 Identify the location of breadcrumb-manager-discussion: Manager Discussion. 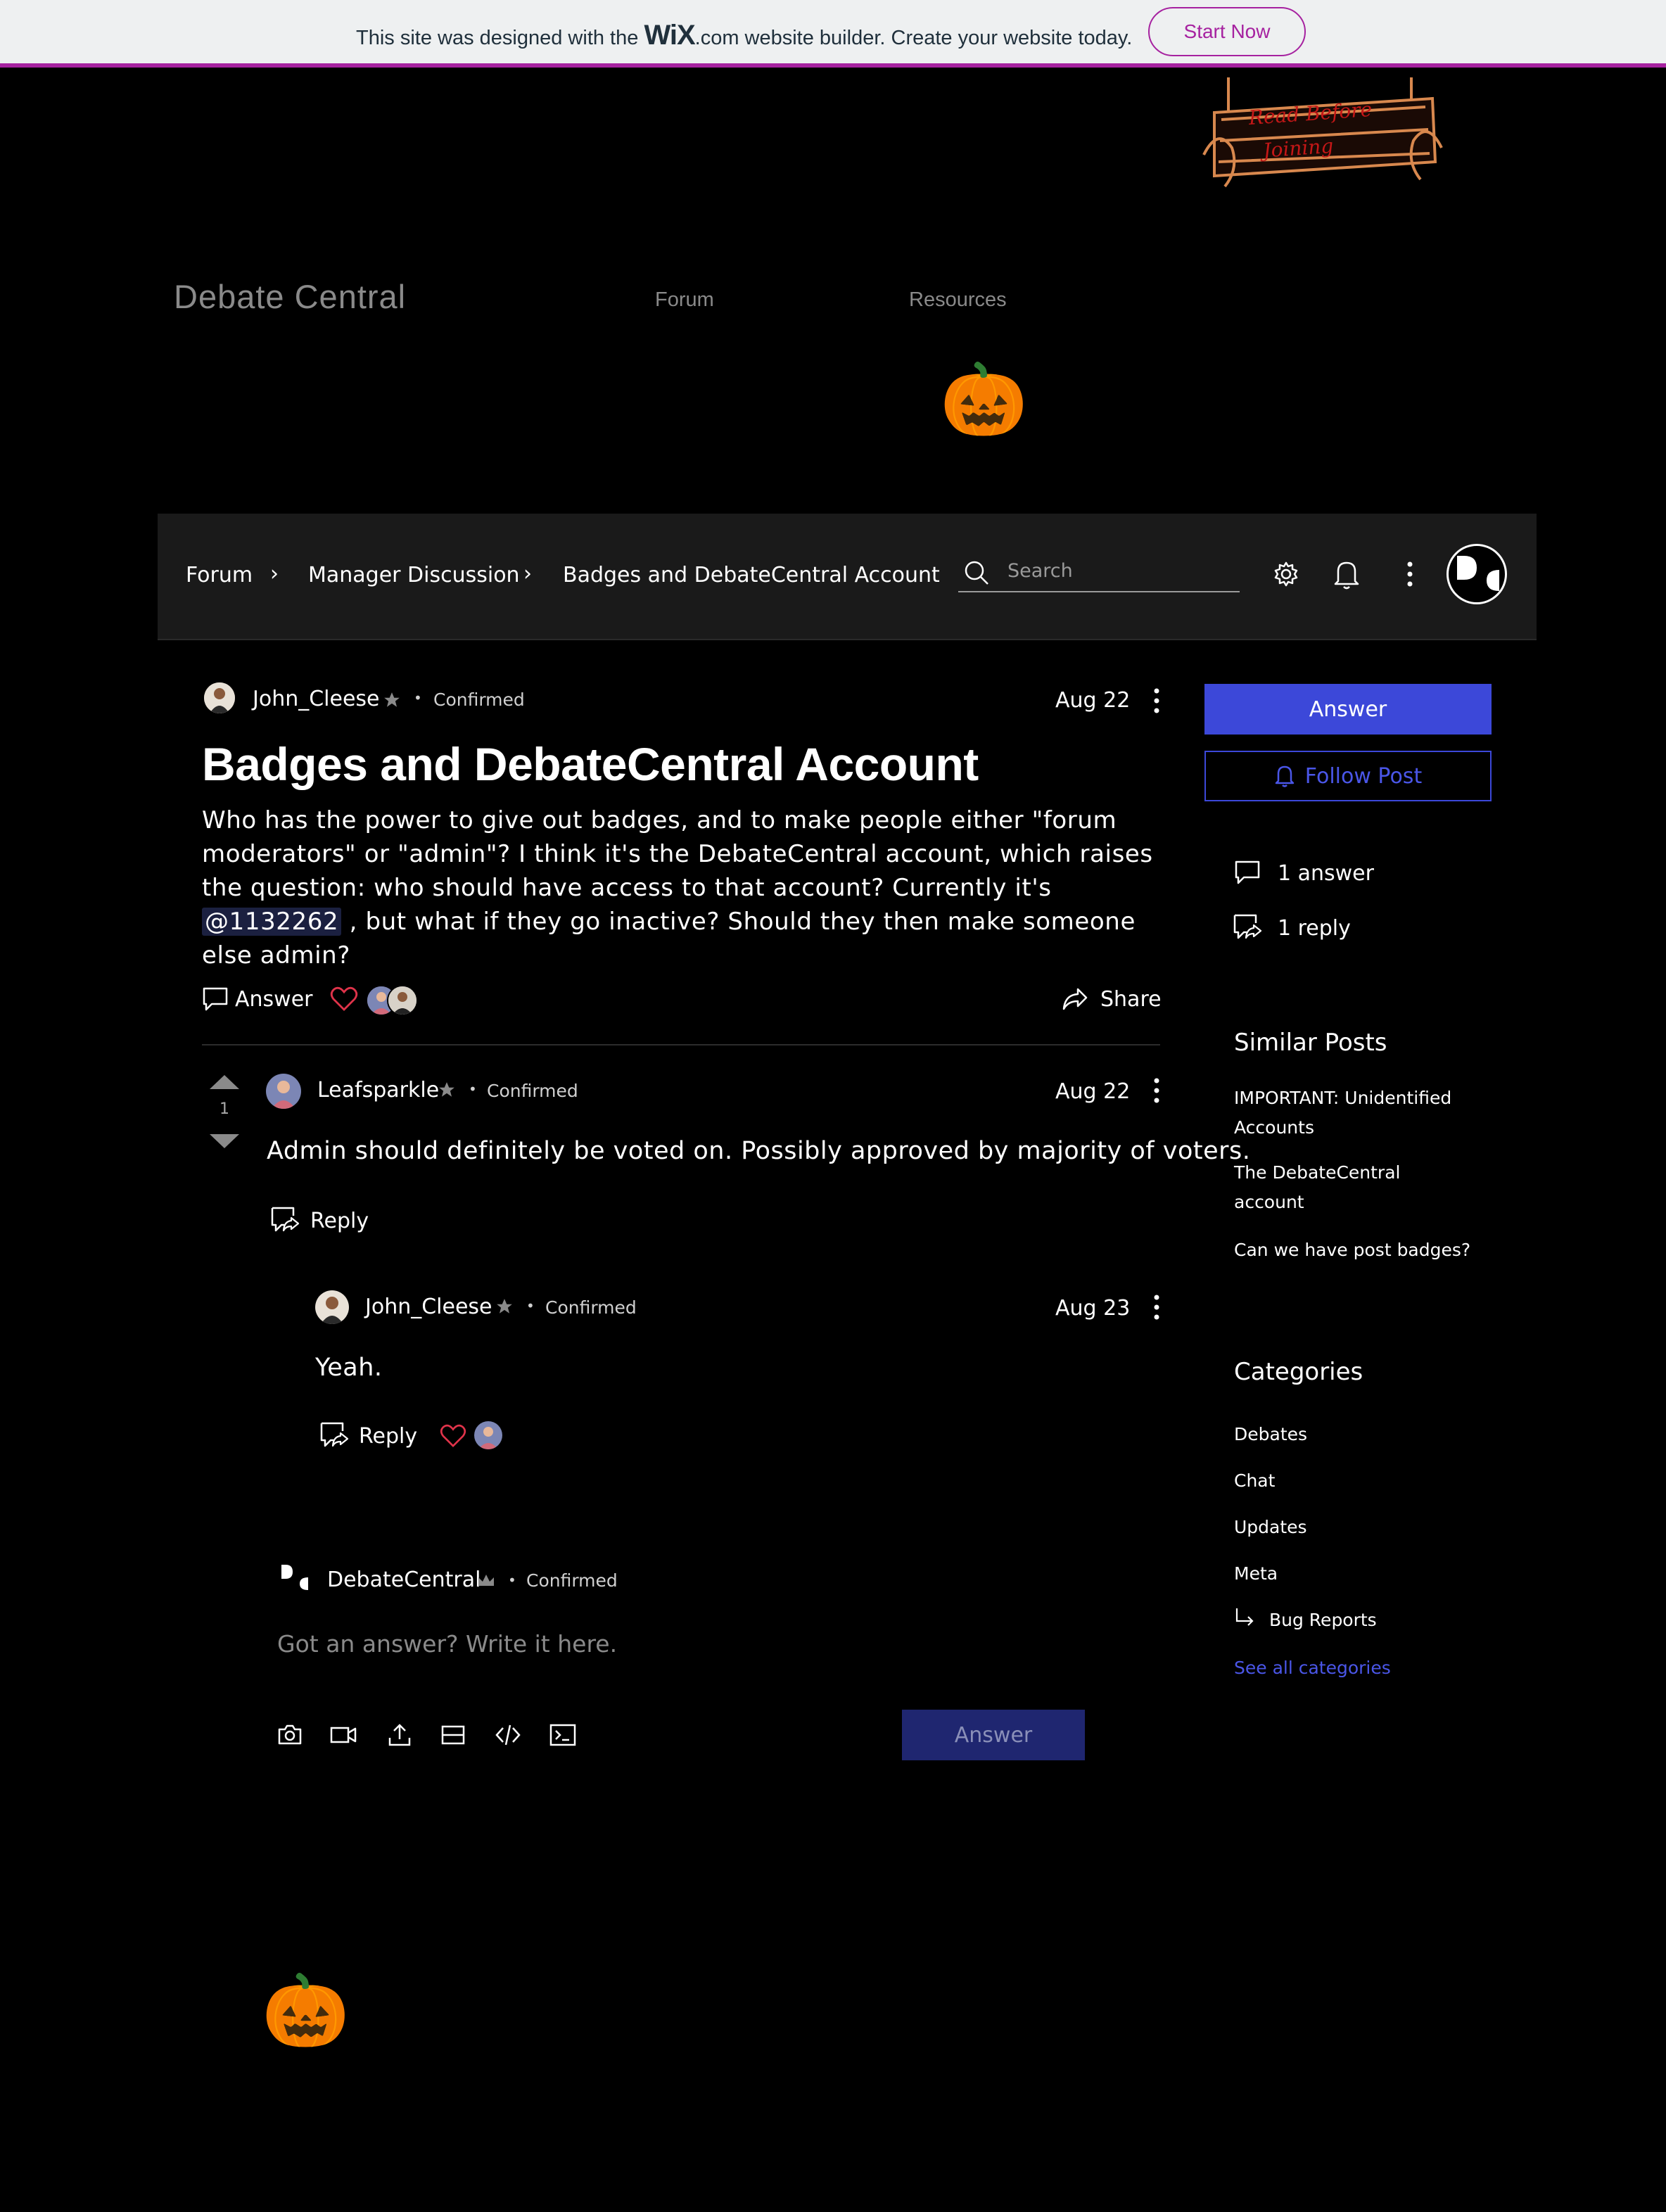
(414, 575).